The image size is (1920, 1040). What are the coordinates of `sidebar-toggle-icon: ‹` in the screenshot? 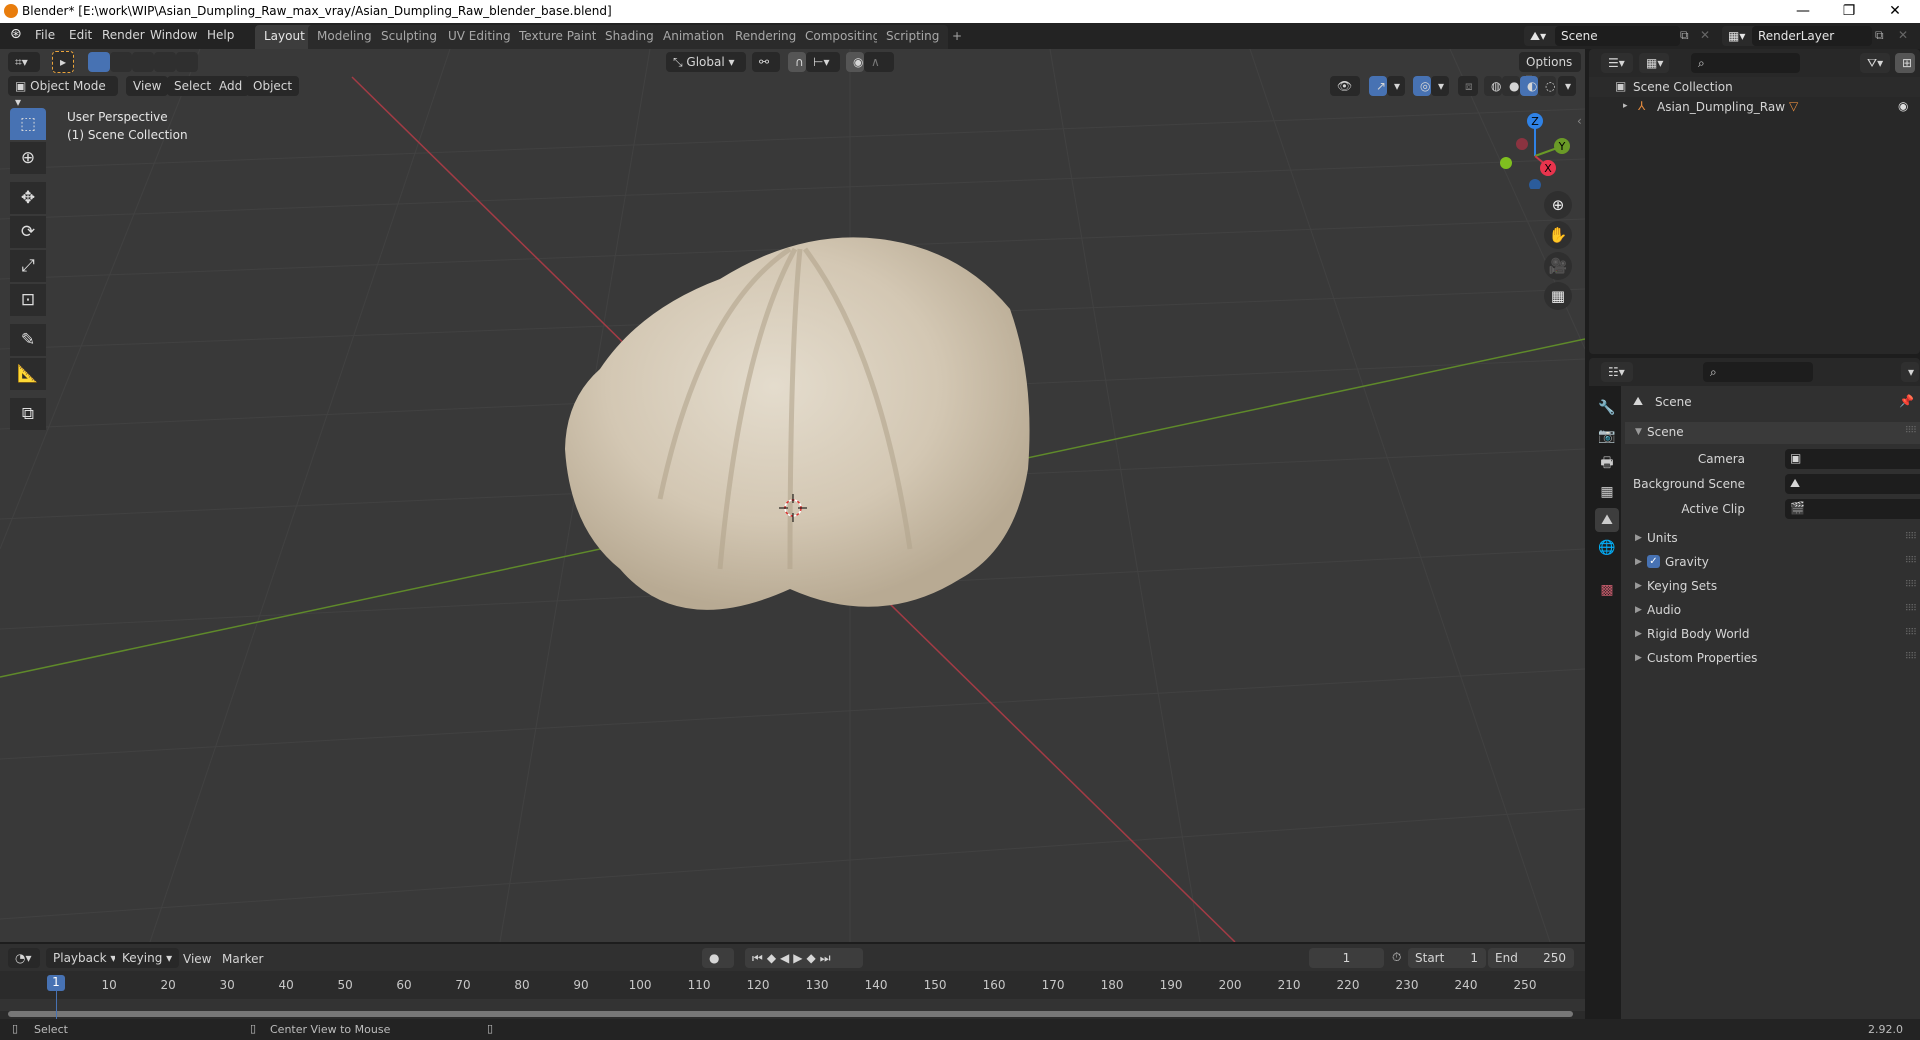 It's located at (1579, 121).